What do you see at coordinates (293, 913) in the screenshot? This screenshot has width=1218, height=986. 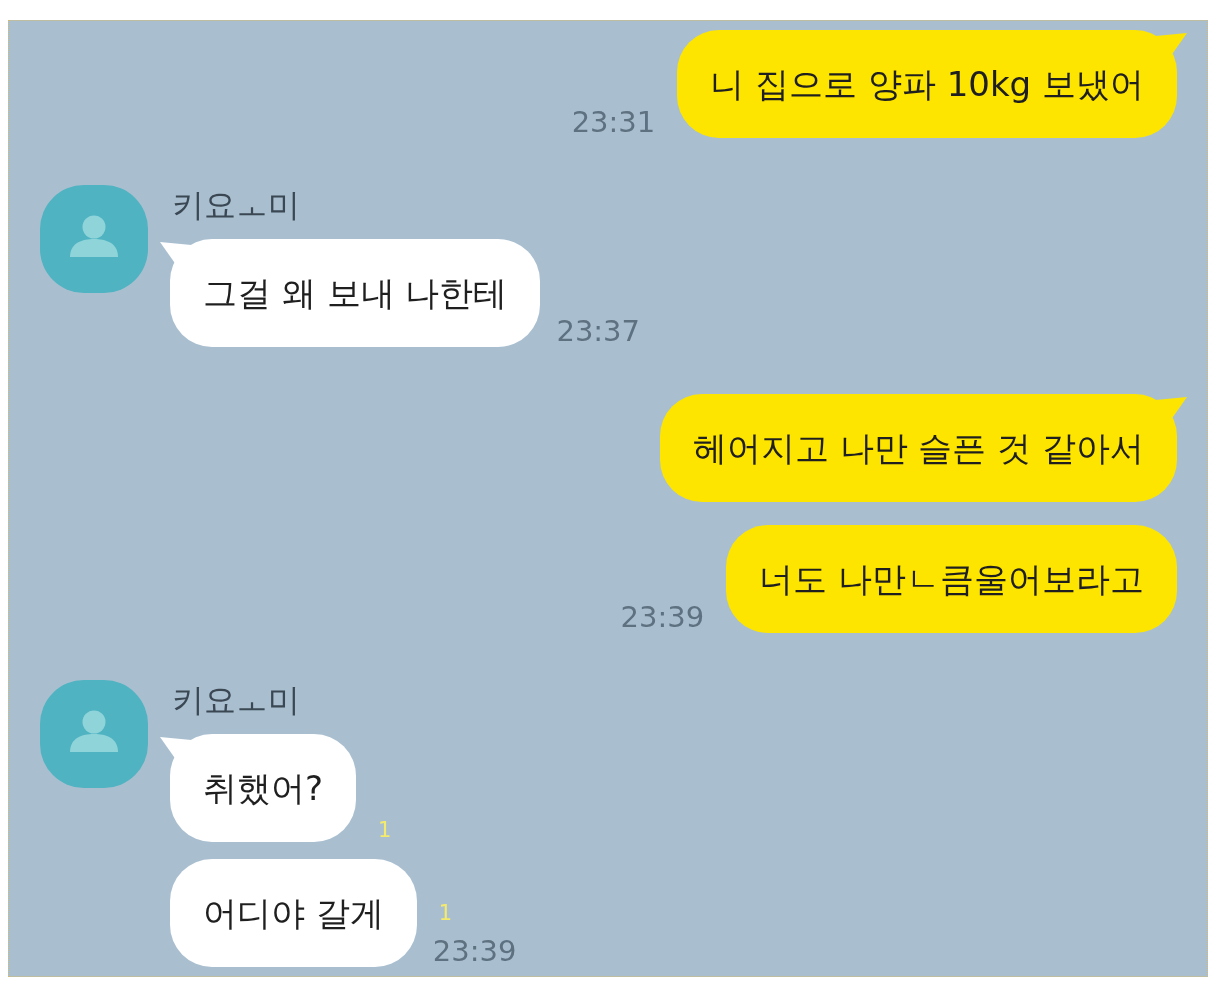 I see `message-bubble: 어디야 갈게` at bounding box center [293, 913].